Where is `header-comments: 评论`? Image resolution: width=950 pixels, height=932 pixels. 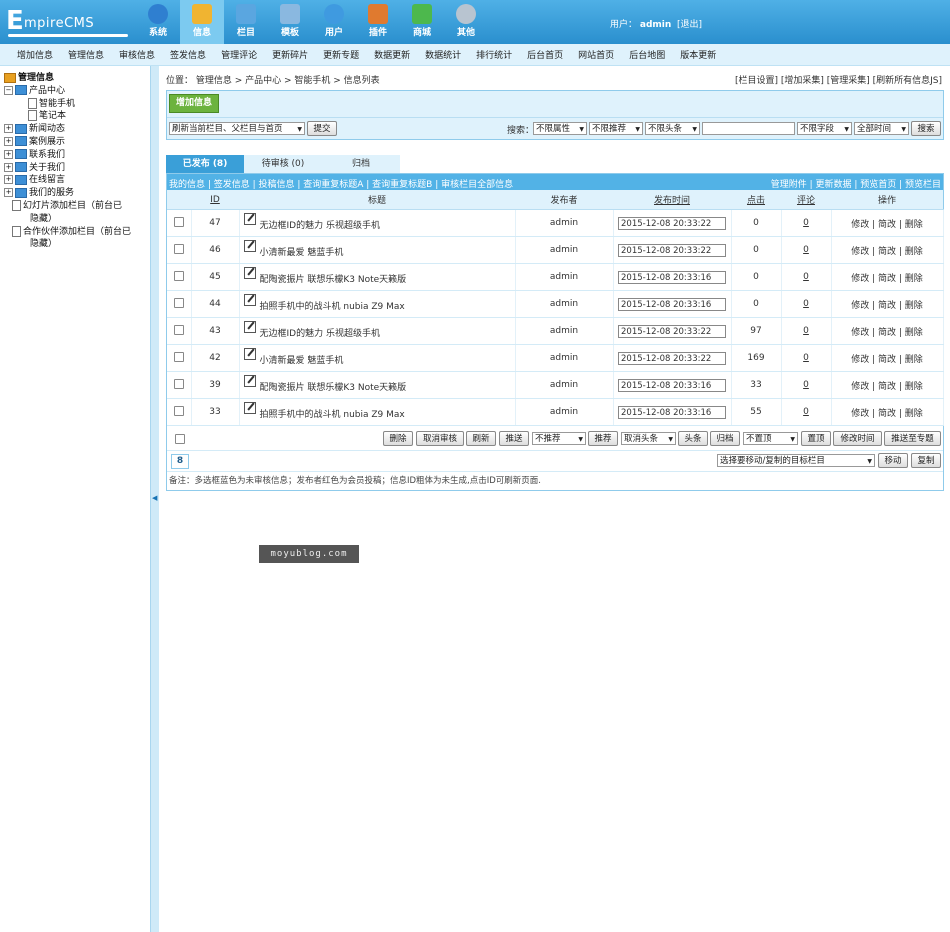 header-comments: 评论 is located at coordinates (806, 200).